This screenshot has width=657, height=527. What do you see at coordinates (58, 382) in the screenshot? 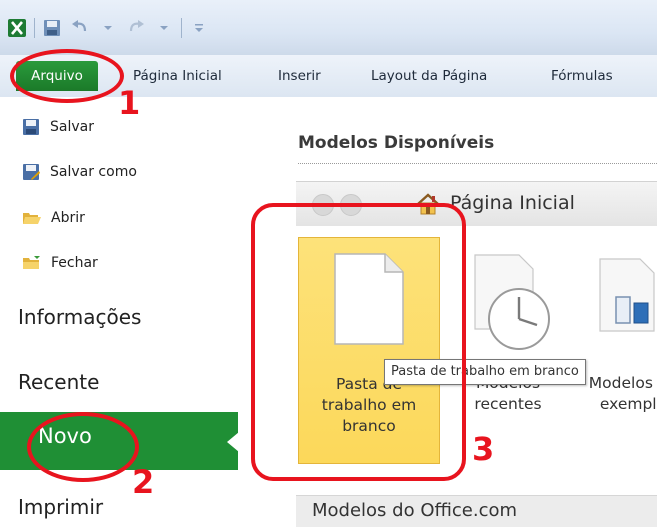
I see `menu-item-recente: Recente` at bounding box center [58, 382].